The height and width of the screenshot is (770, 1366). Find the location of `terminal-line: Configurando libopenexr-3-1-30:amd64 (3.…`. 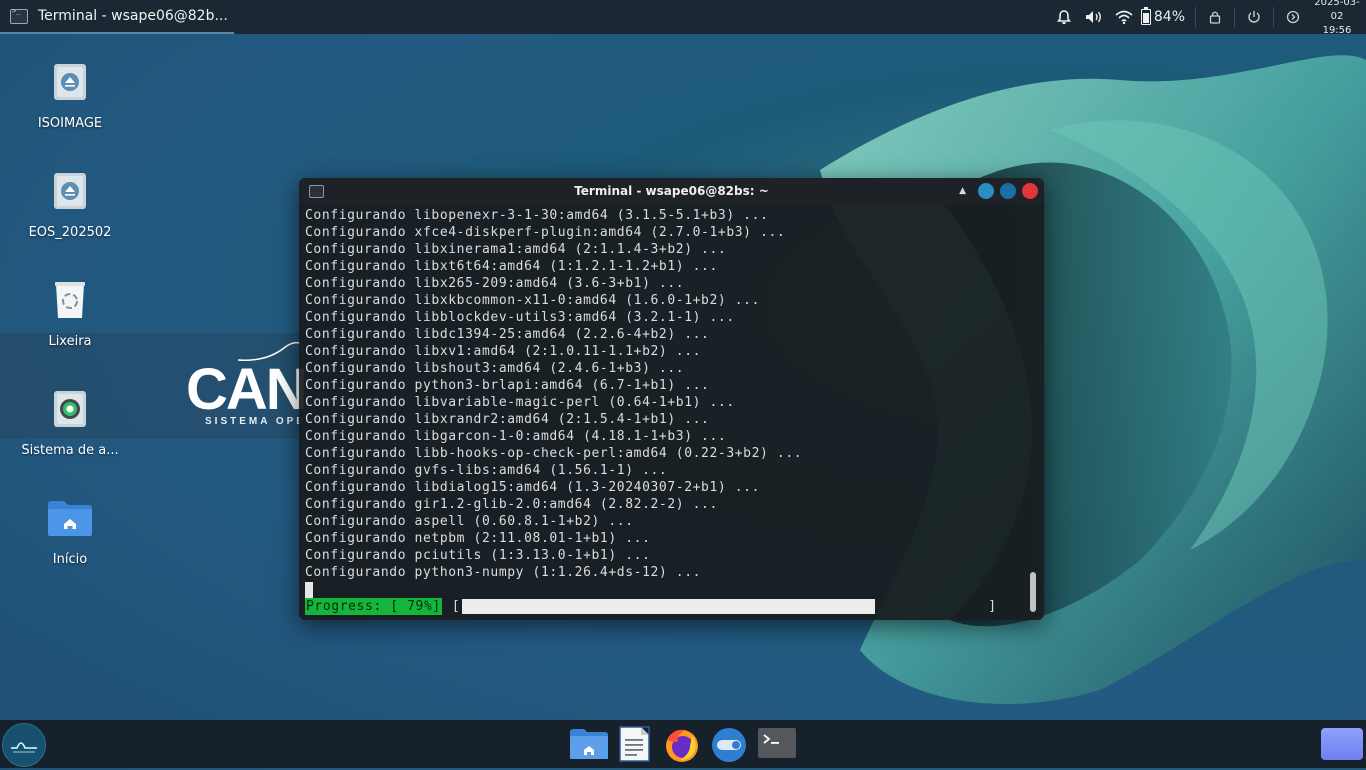

terminal-line: Configurando libopenexr-3-1-30:amd64 (3.… is located at coordinates (537, 215).